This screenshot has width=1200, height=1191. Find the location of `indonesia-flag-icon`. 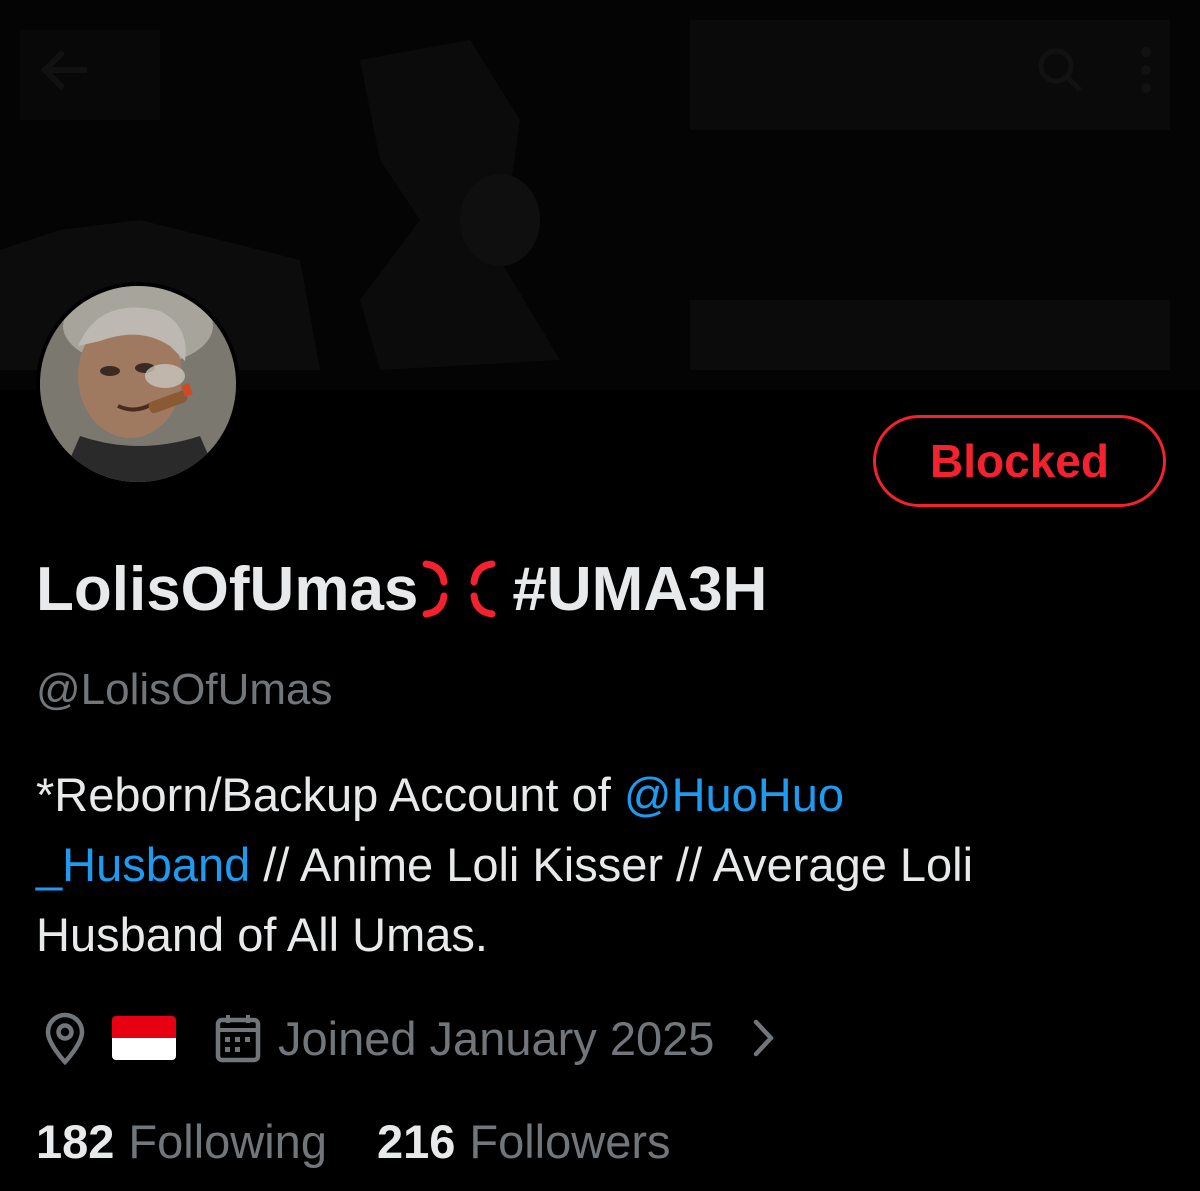

indonesia-flag-icon is located at coordinates (144, 1038).